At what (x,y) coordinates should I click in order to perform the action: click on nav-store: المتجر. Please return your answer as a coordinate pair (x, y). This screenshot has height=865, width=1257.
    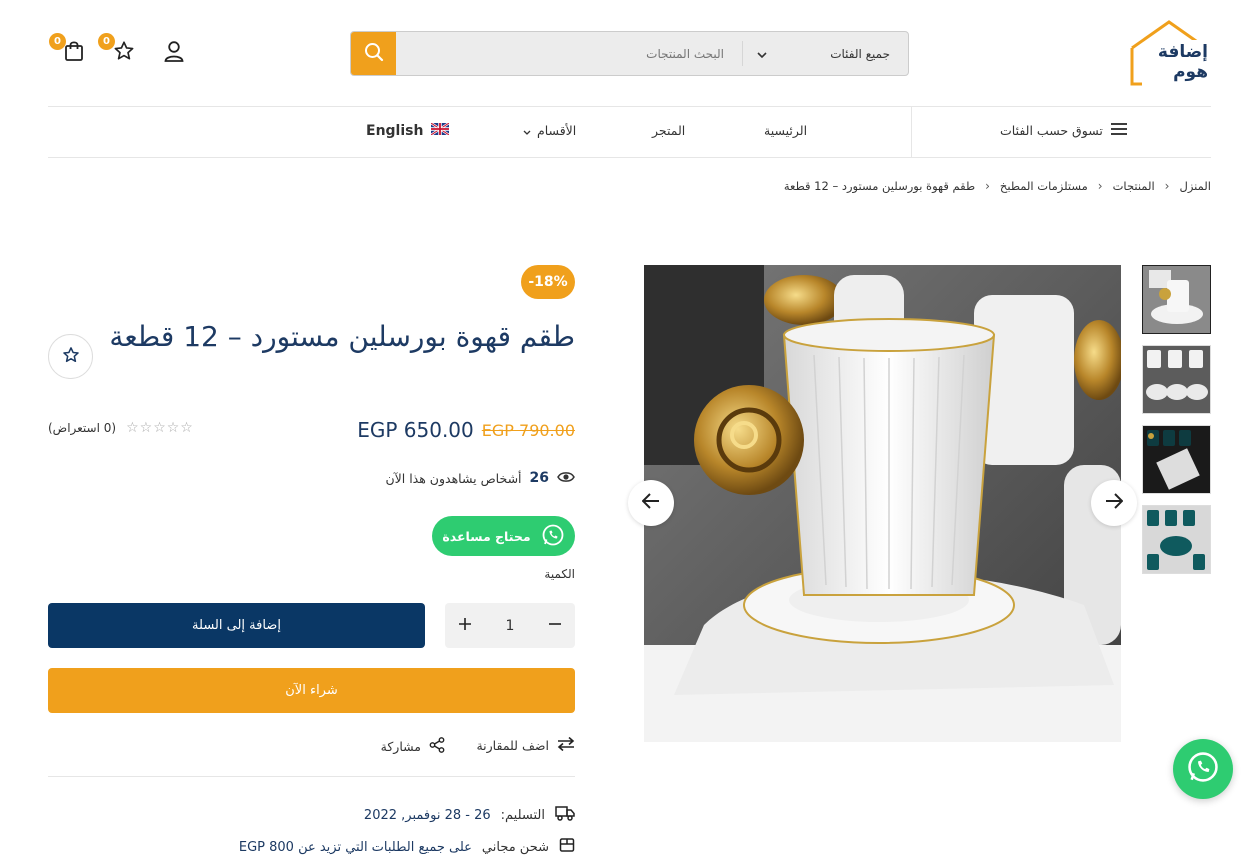
    Looking at the image, I should click on (668, 130).